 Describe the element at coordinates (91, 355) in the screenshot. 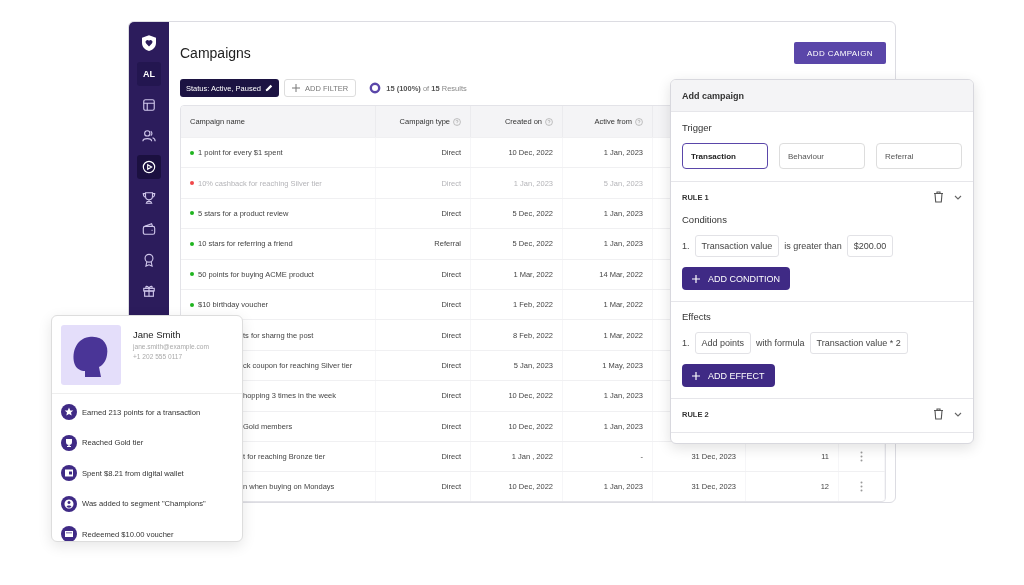

I see `avatar-silhouette-icon` at that location.